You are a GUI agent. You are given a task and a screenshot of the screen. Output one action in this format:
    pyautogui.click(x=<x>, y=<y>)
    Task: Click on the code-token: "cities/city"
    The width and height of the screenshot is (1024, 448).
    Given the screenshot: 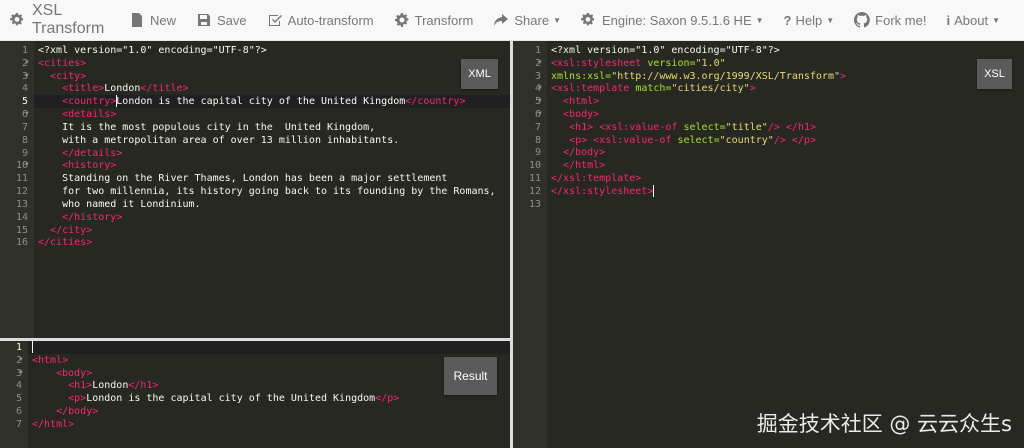 What is the action you would take?
    pyautogui.click(x=710, y=89)
    